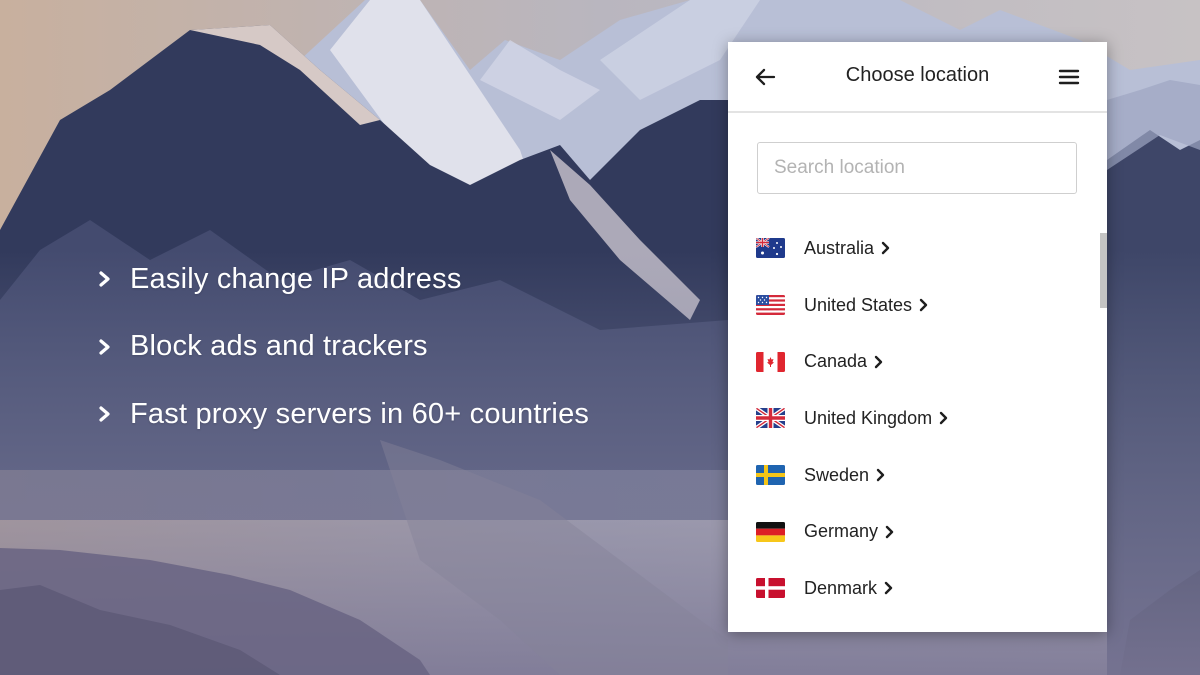  Describe the element at coordinates (296, 278) in the screenshot. I see `feature-label: Easily change IP address` at that location.